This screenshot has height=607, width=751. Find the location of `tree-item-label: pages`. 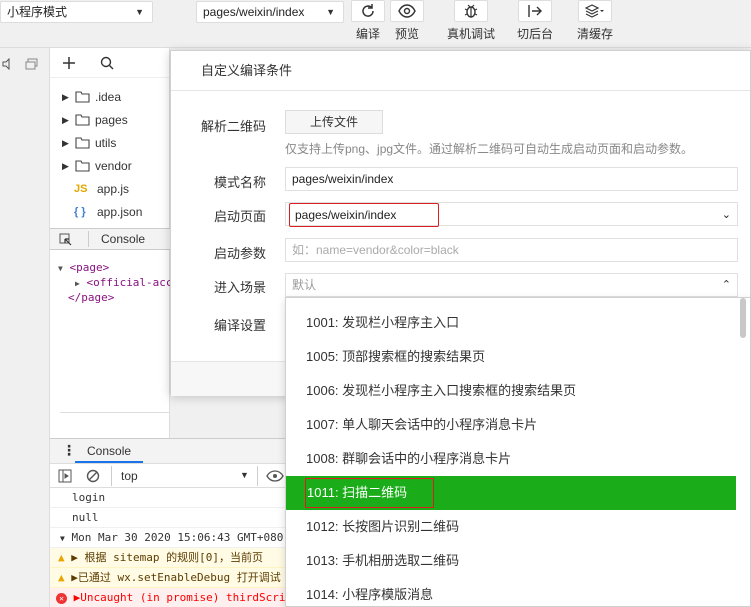

tree-item-label: pages is located at coordinates (111, 120).